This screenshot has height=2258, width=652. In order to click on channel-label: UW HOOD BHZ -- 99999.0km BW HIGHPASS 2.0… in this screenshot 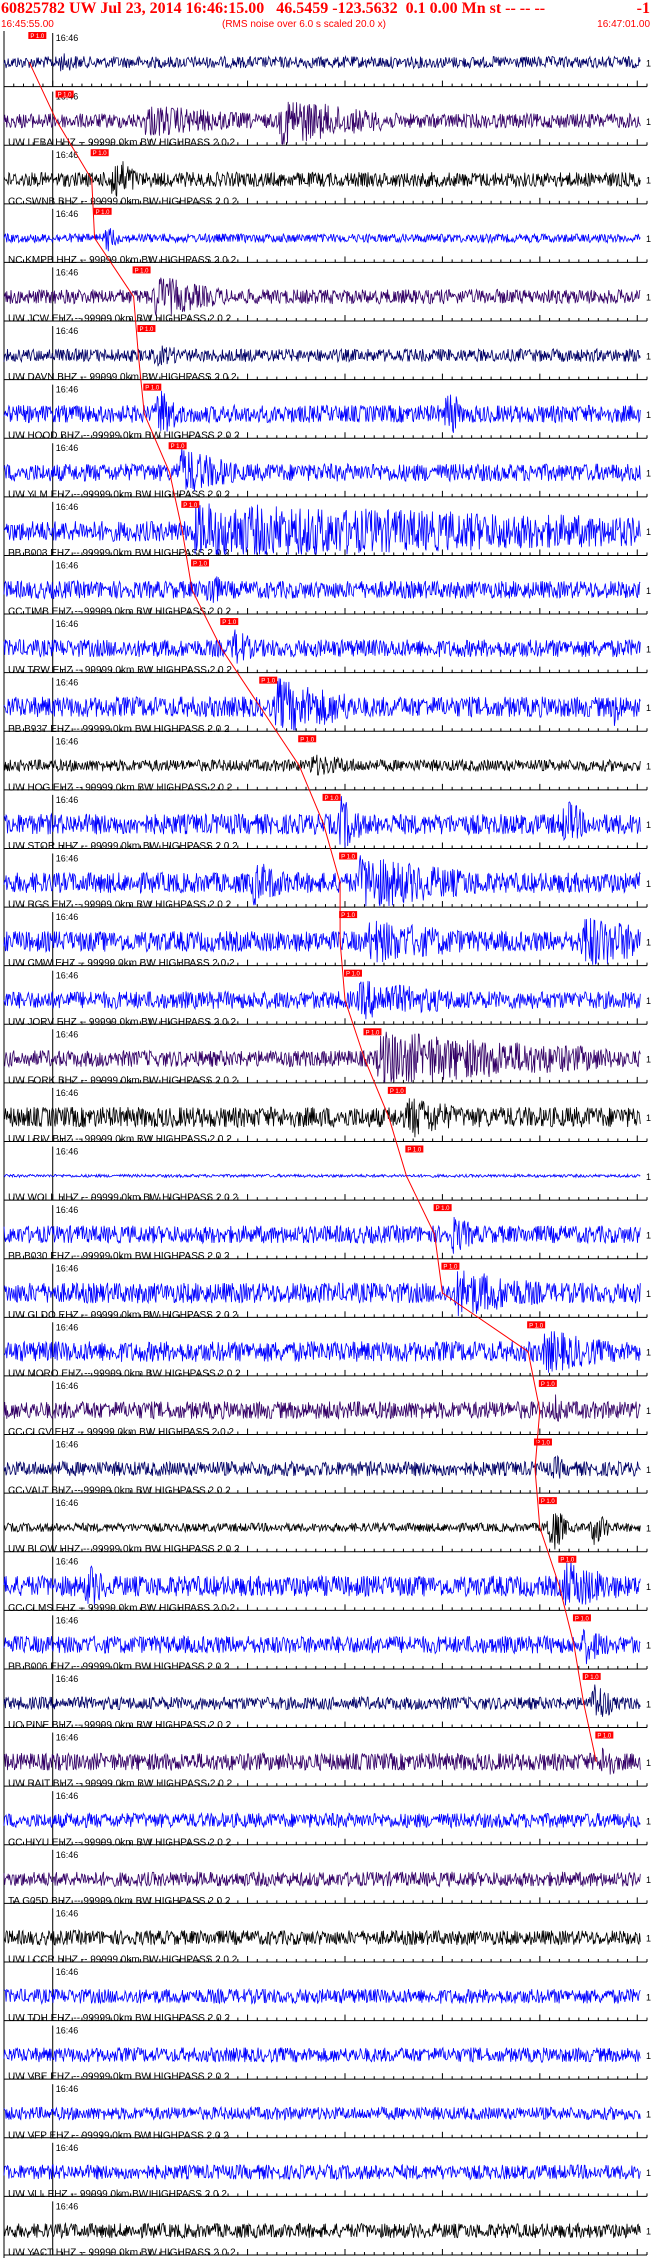, I will do `click(124, 436)`.